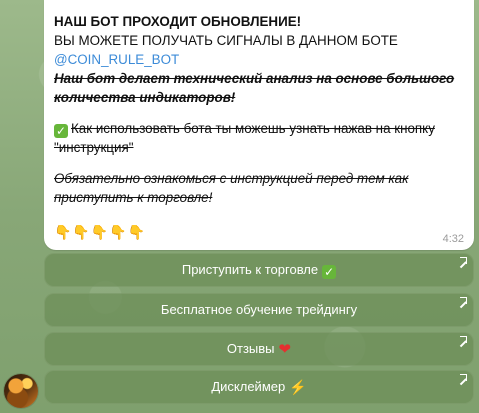 This screenshot has width=479, height=413. I want to click on message-title: НАШ БОТ ПРОХОДИТ ОБНОВЛЕНИЕ!, so click(178, 21).